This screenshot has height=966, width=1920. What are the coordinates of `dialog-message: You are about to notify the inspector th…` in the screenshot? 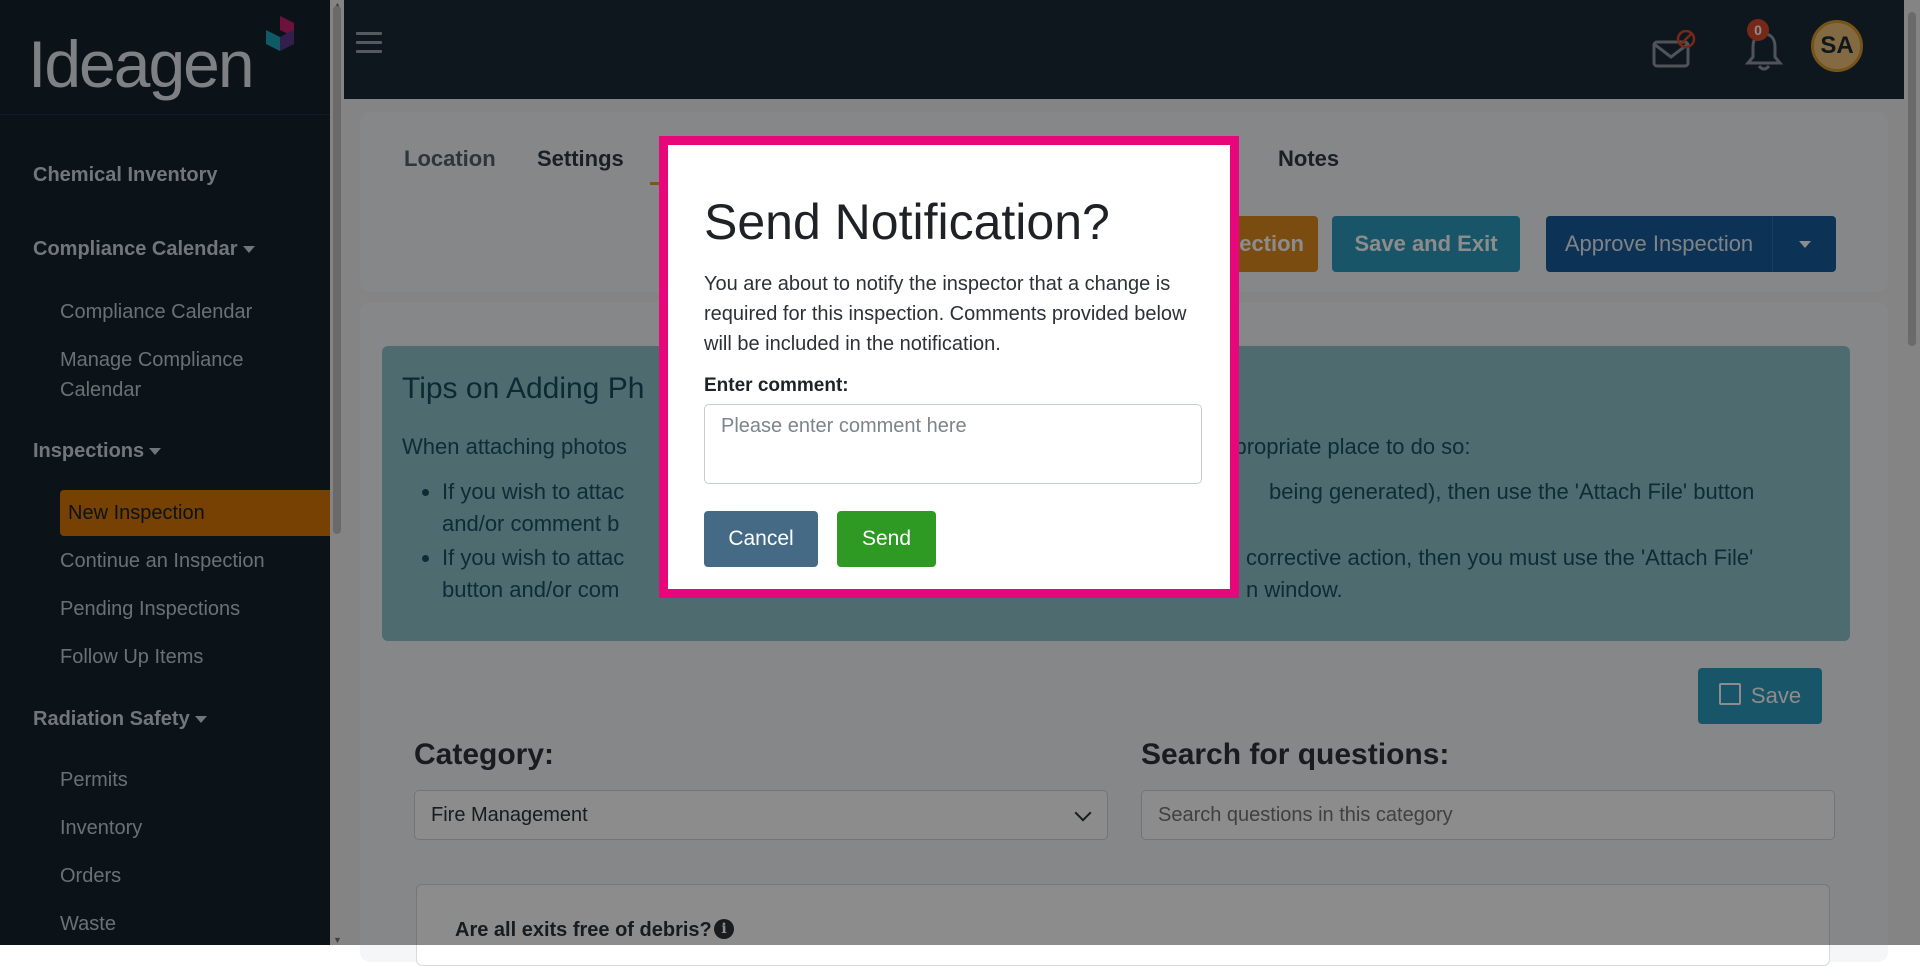 It's located at (945, 314).